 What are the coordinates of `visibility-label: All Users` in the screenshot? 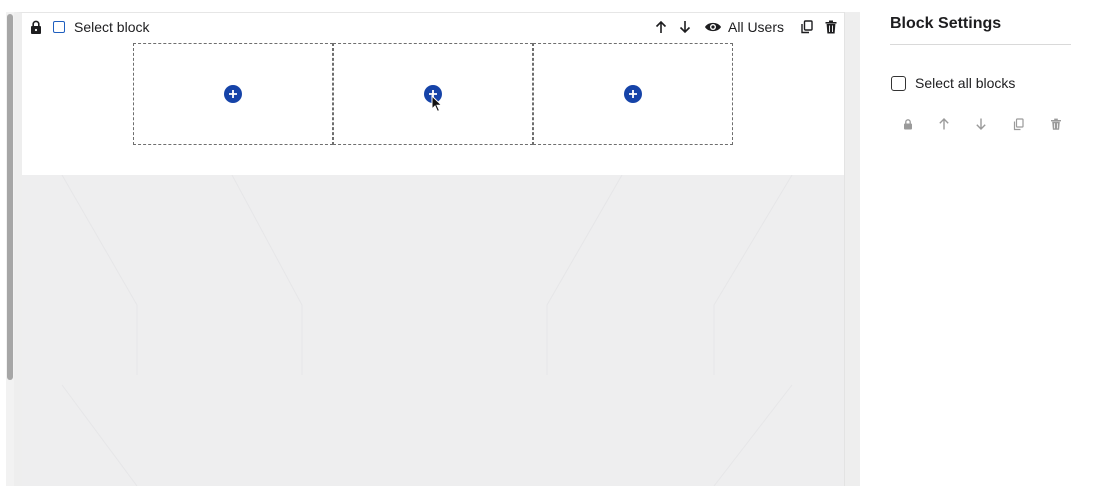 It's located at (756, 27).